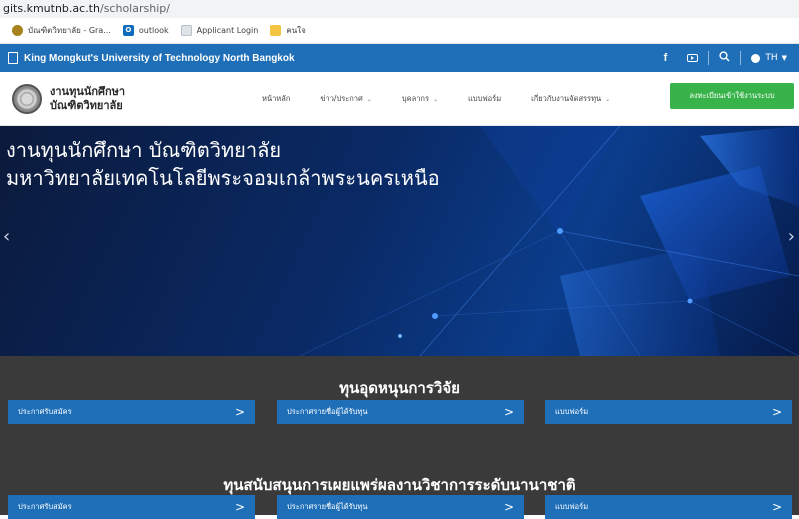 Image resolution: width=799 pixels, height=519 pixels. What do you see at coordinates (400, 507) in the screenshot?
I see `publication-awardees-button: ประกาศรายชื่อผู้ได้รับทุน >` at bounding box center [400, 507].